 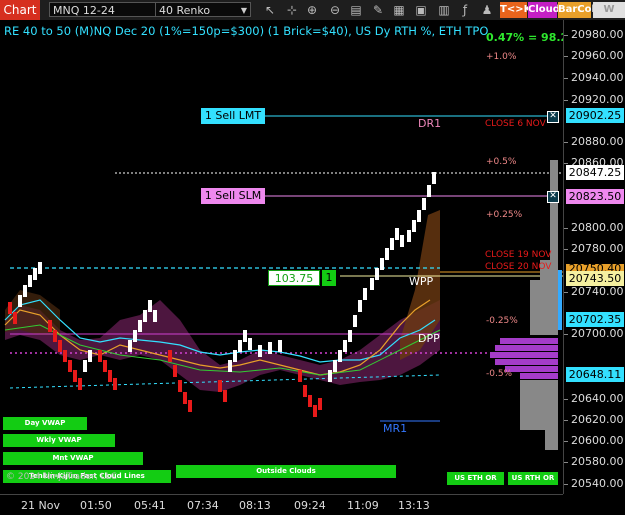 What do you see at coordinates (595, 172) in the screenshot?
I see `price-tag-current: 20847.25` at bounding box center [595, 172].